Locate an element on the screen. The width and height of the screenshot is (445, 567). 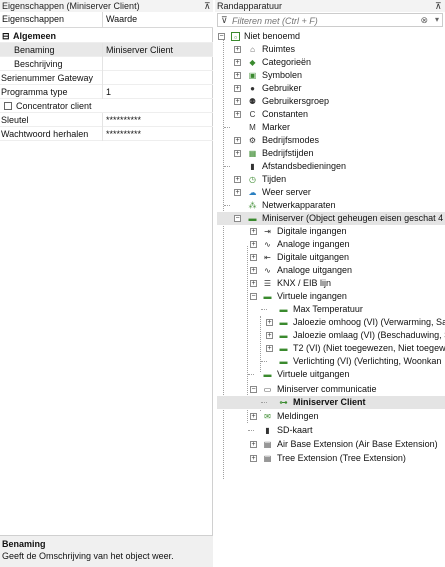
tree-node-digital-inputs: + ⇥ Digitale ingangen is located at coordinates (331, 231).